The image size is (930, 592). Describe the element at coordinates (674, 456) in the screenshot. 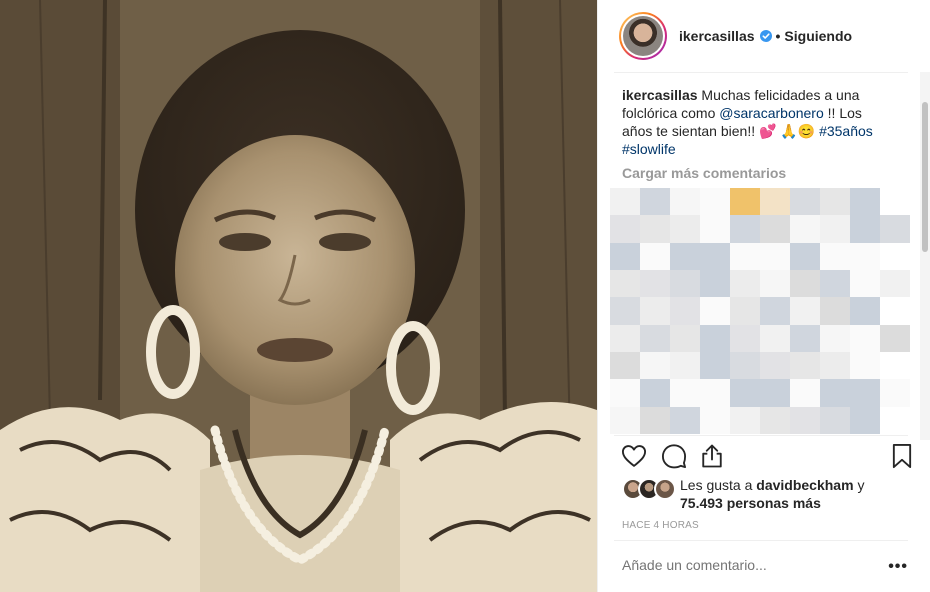

I see `comment-bubble-icon` at that location.